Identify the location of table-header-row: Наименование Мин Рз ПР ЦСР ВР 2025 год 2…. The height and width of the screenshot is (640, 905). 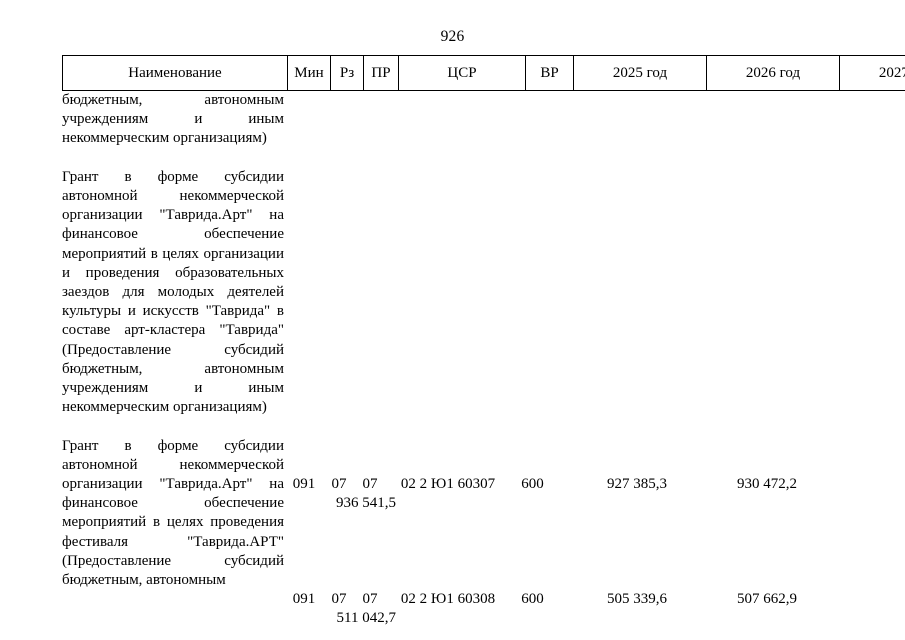
(483, 73).